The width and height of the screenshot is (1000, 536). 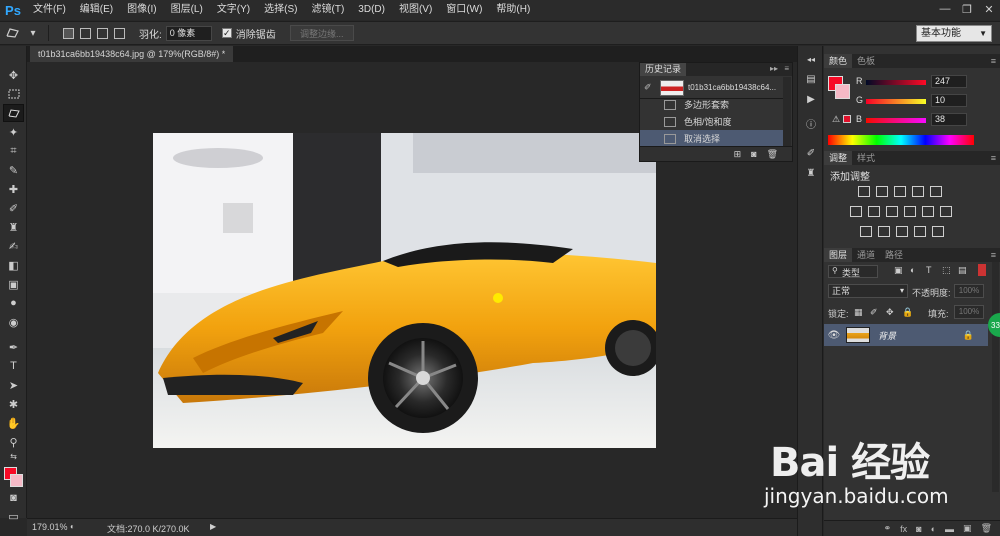 What do you see at coordinates (967, 528) in the screenshot?
I see `new-layer-icon: ▣` at bounding box center [967, 528].